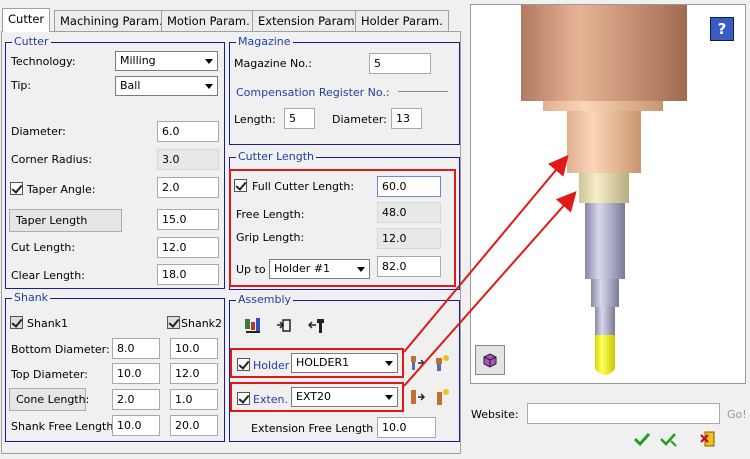  I want to click on website-input, so click(623, 413).